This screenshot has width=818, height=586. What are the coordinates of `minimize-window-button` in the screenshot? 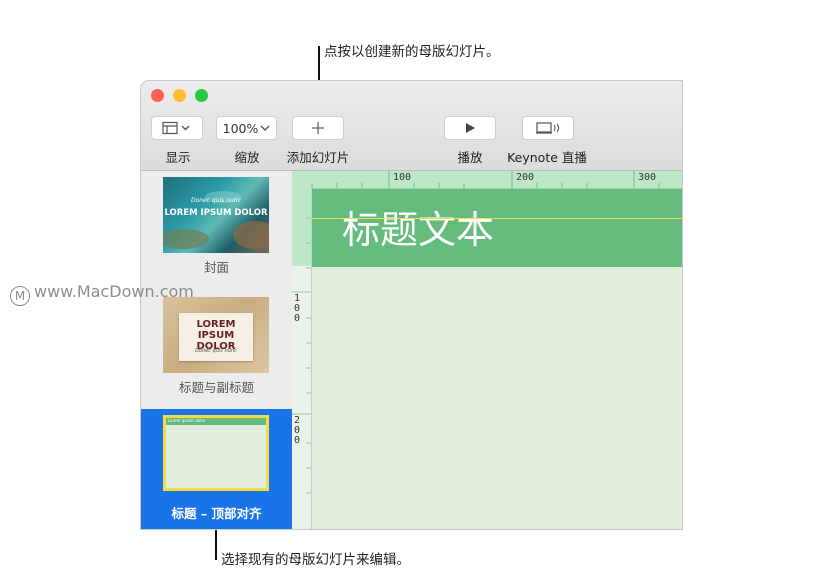 It's located at (179, 95).